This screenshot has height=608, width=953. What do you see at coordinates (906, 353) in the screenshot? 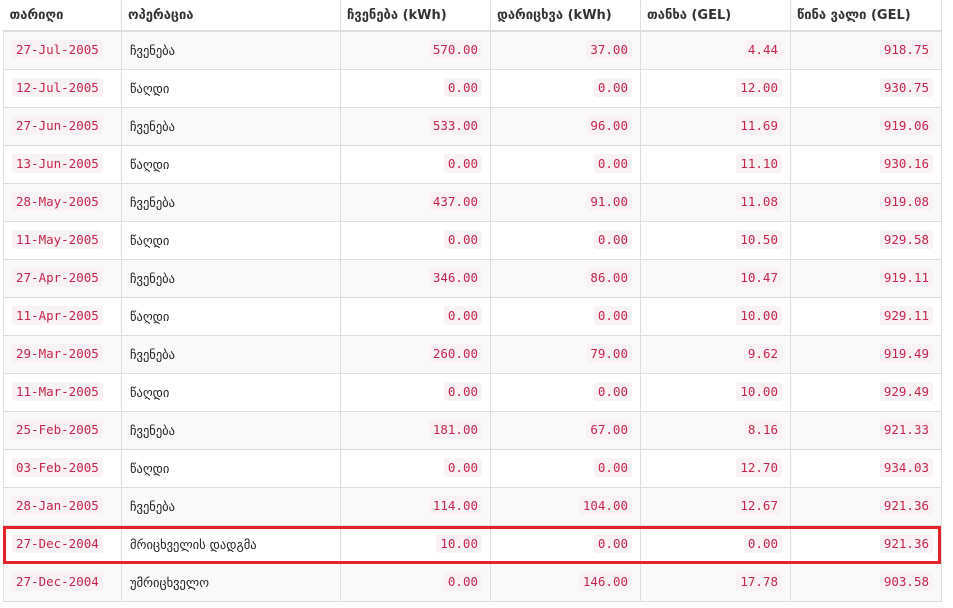
I see `previous-debt-value: 919.49` at bounding box center [906, 353].